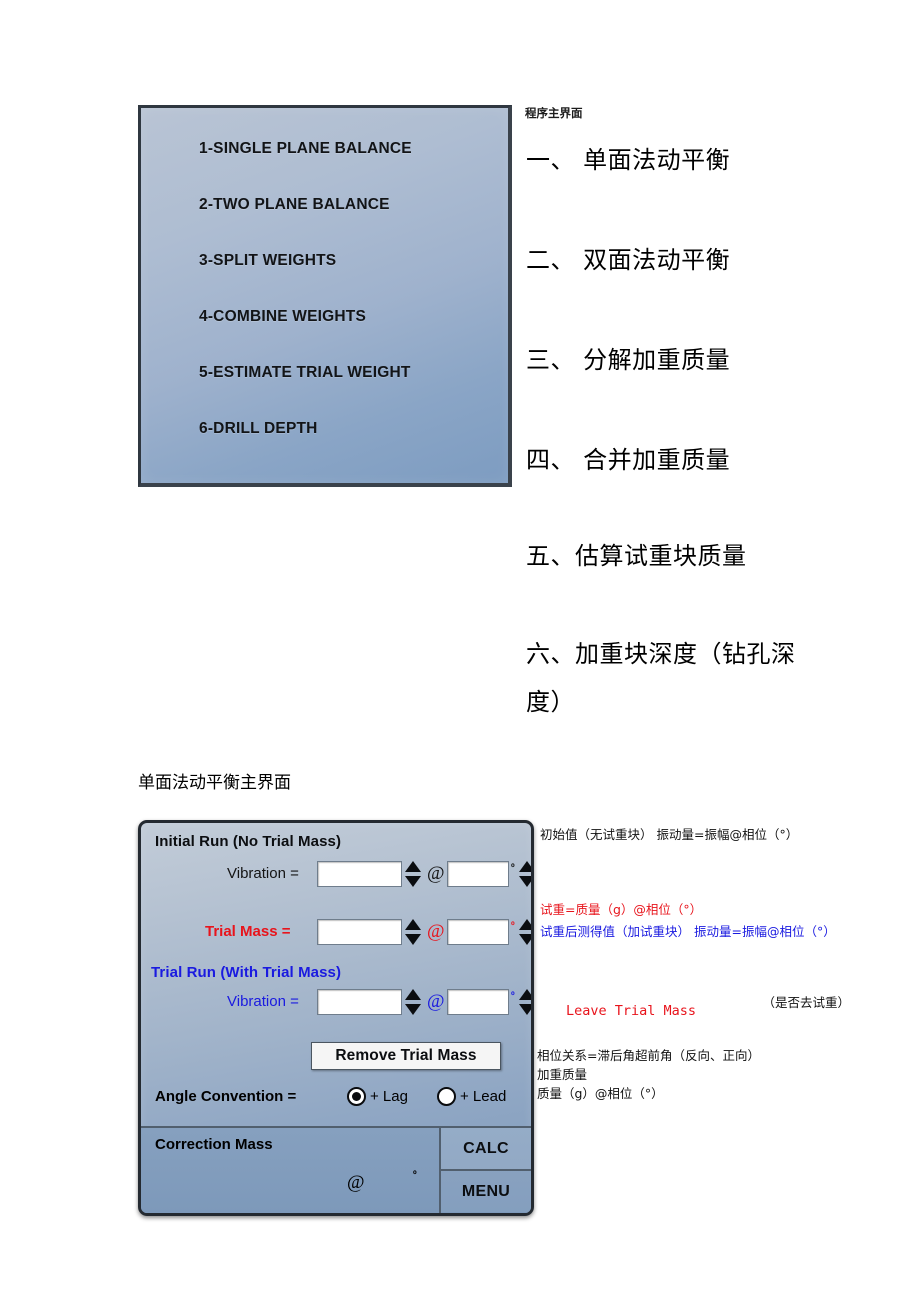  I want to click on angle-convention-label: Angle Convention =, so click(226, 1096).